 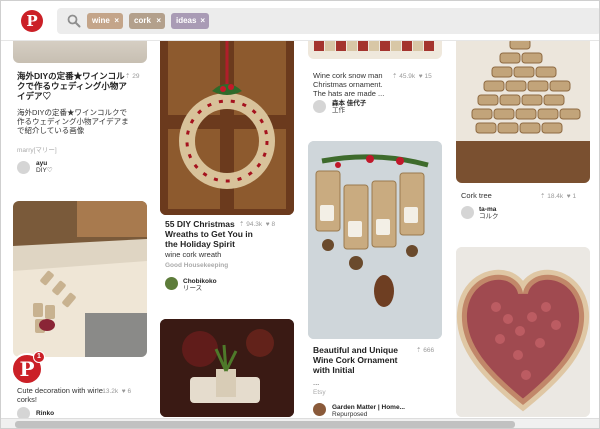 I want to click on search-chip-ideas: ideas ×, so click(x=190, y=21).